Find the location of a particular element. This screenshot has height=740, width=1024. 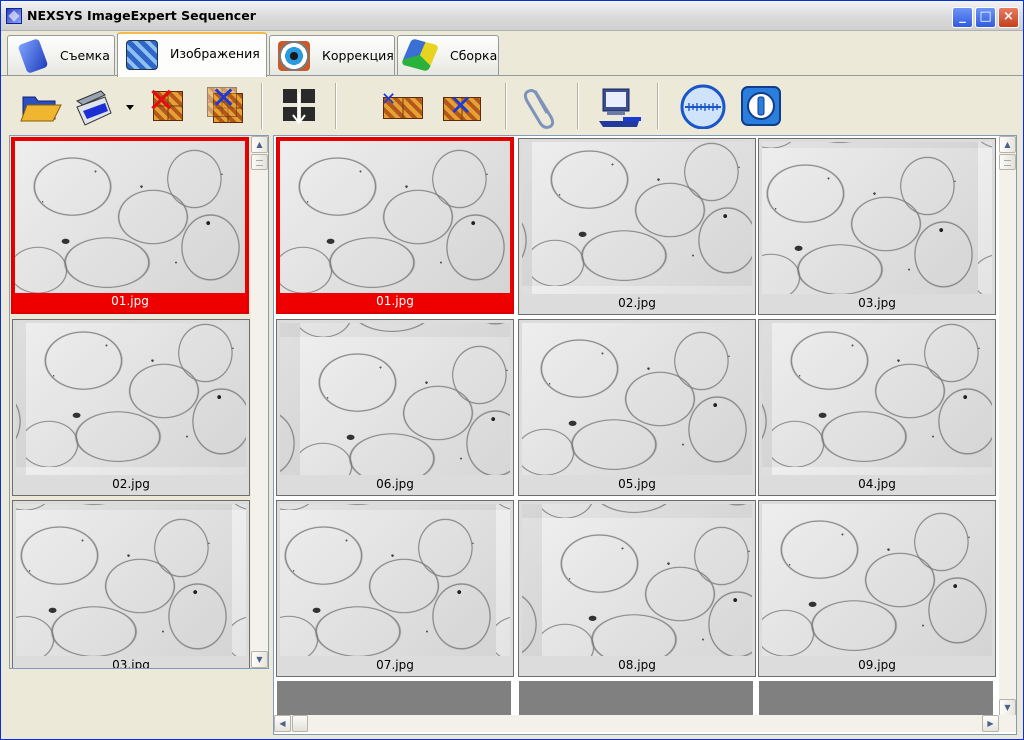

minimize-button: _ is located at coordinates (962, 17).